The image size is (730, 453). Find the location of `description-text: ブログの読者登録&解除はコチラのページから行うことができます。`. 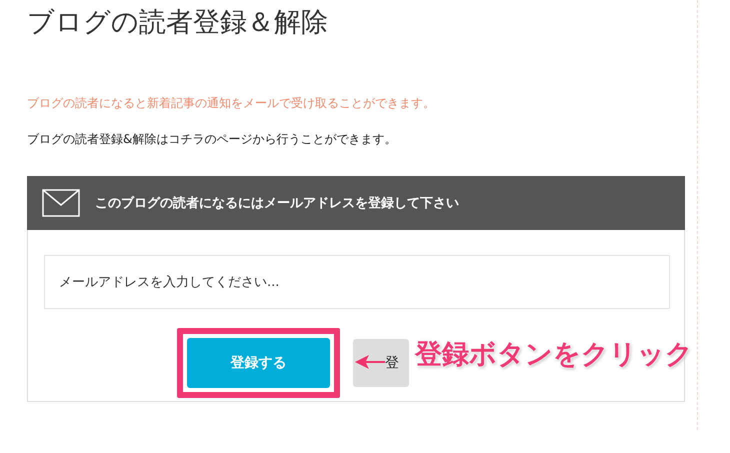

description-text: ブログの読者登録&解除はコチラのページから行うことができます。 is located at coordinates (212, 139).